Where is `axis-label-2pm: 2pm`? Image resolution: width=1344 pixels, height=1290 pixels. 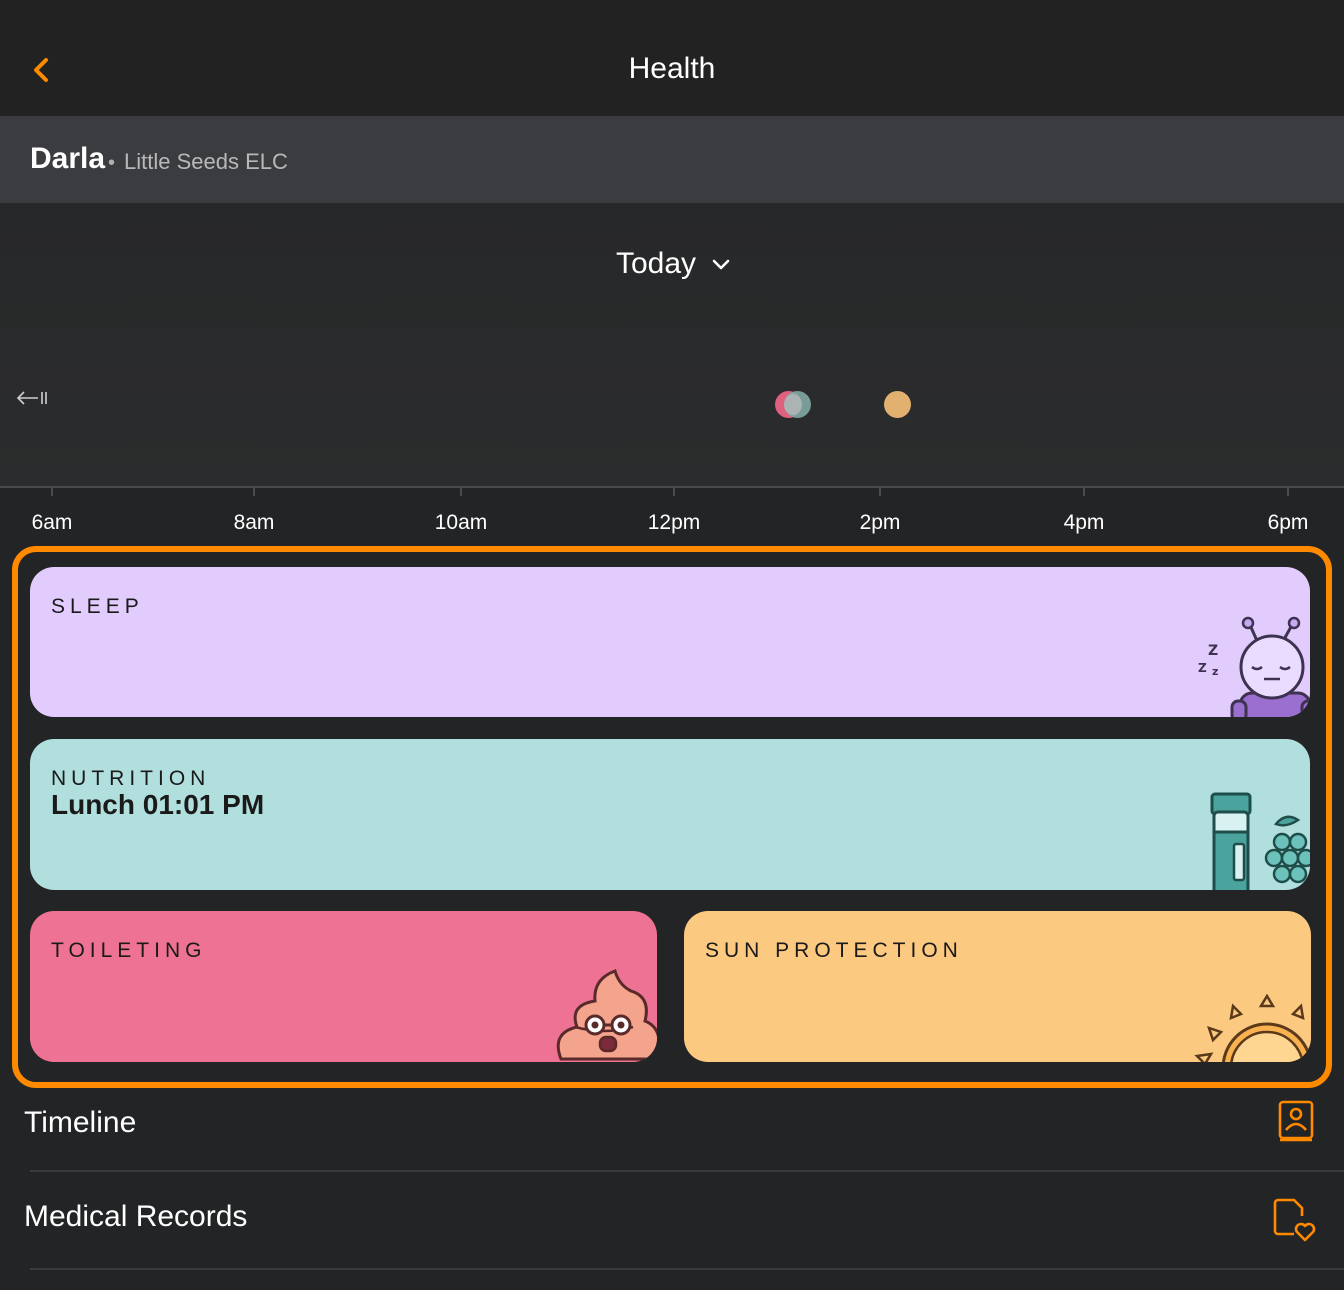
axis-label-2pm: 2pm is located at coordinates (880, 522).